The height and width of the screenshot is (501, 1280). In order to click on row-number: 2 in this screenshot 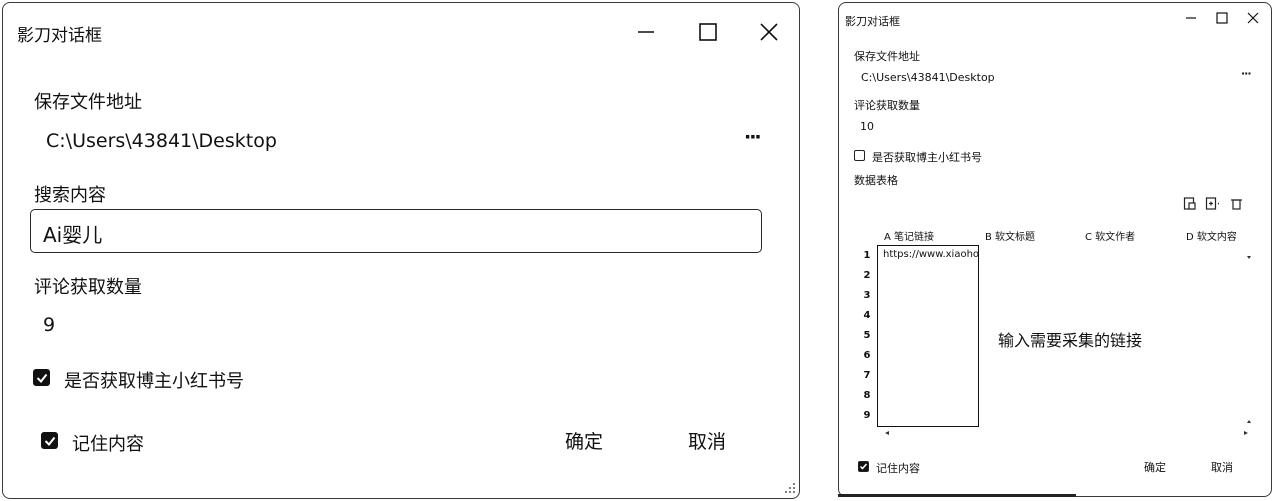, I will do `click(867, 275)`.